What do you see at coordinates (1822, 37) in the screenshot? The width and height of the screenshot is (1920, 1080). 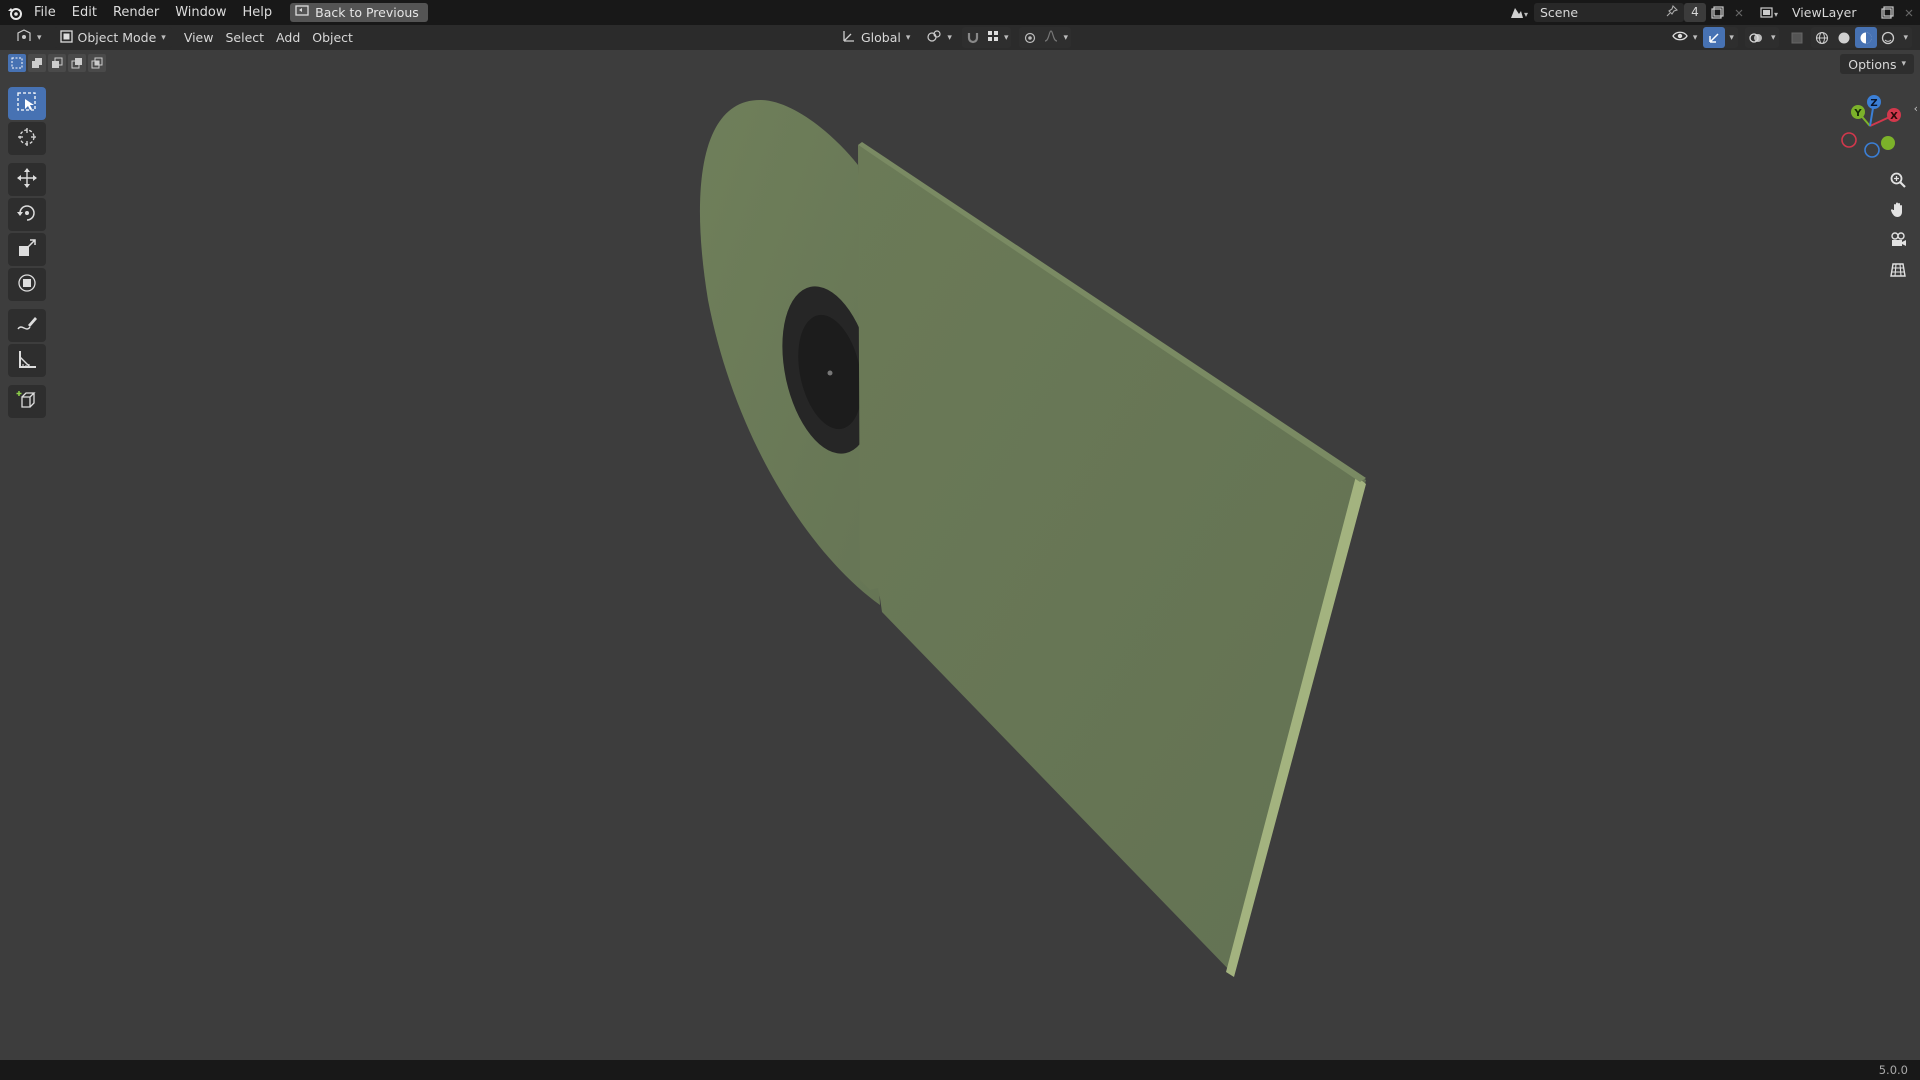 I see `wireframe-shading-icon` at bounding box center [1822, 37].